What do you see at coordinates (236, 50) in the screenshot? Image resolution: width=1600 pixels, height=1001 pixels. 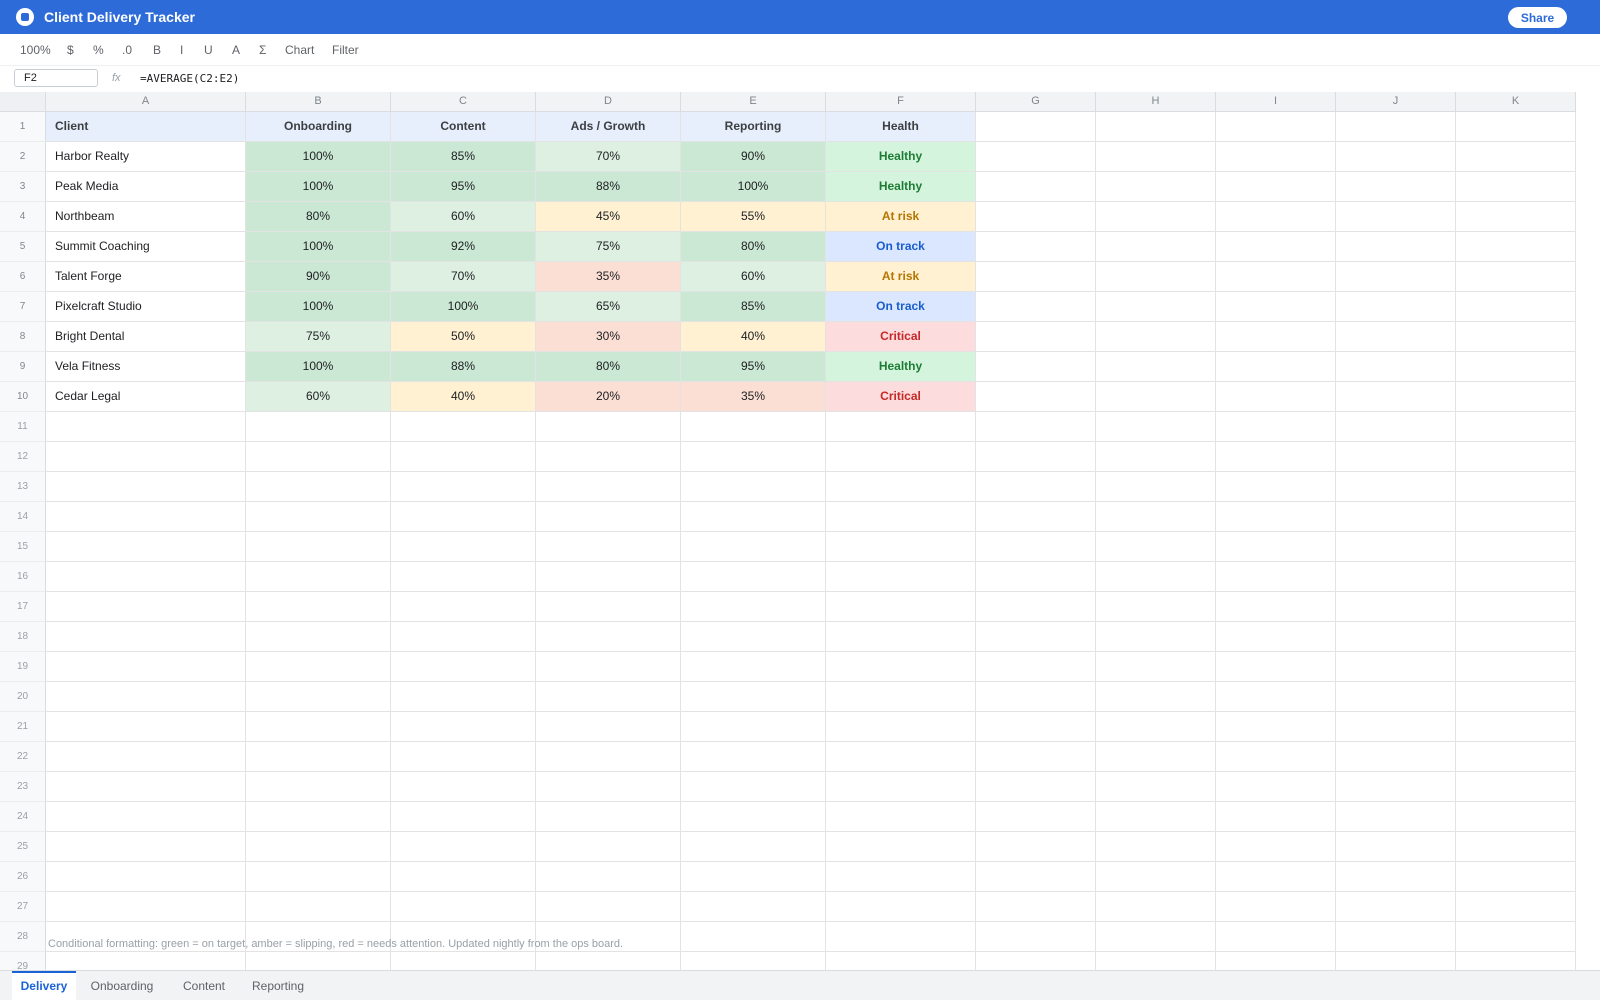 I see `text-color-button: A` at bounding box center [236, 50].